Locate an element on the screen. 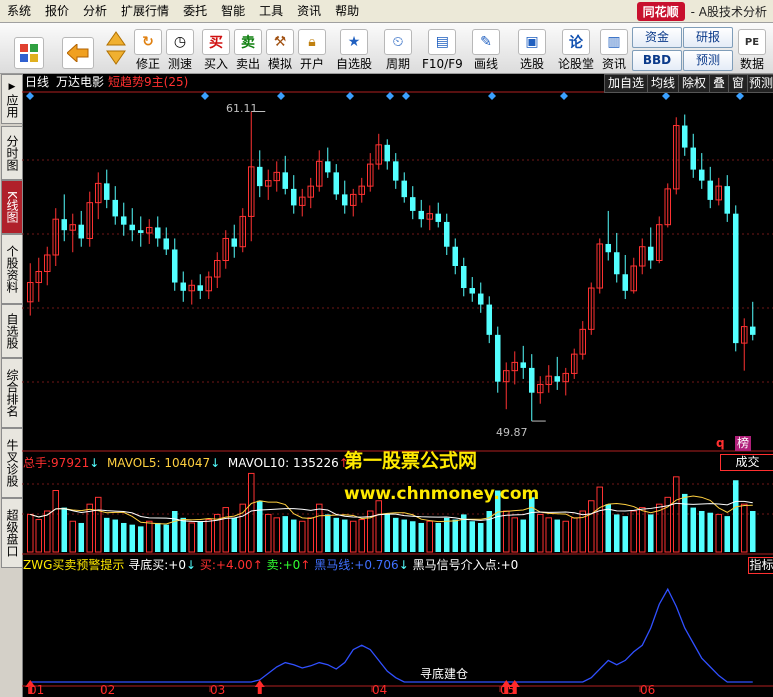 This screenshot has width=773, height=697. sidebar-tab-apps: ▶ 应用 is located at coordinates (12, 99).